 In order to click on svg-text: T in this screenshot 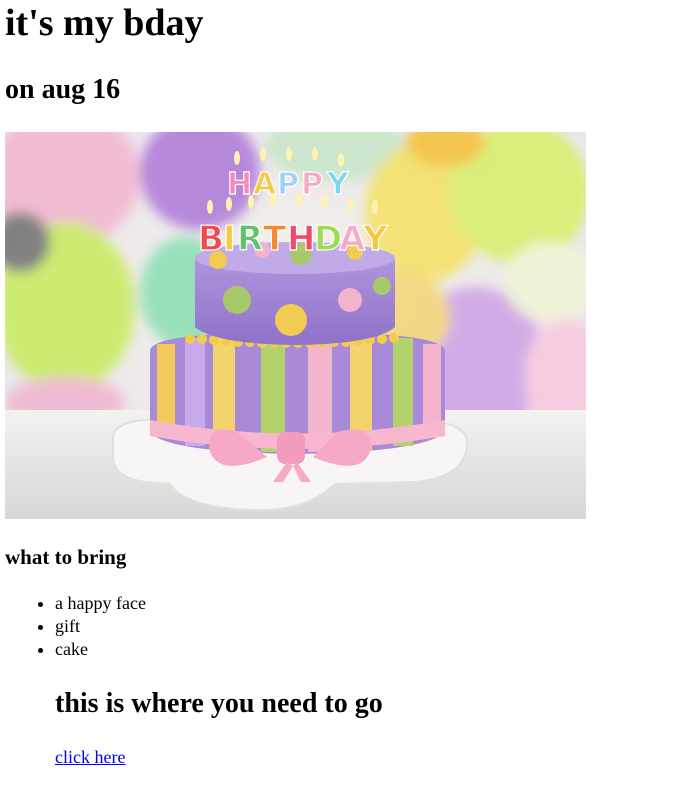, I will do `click(275, 239)`.